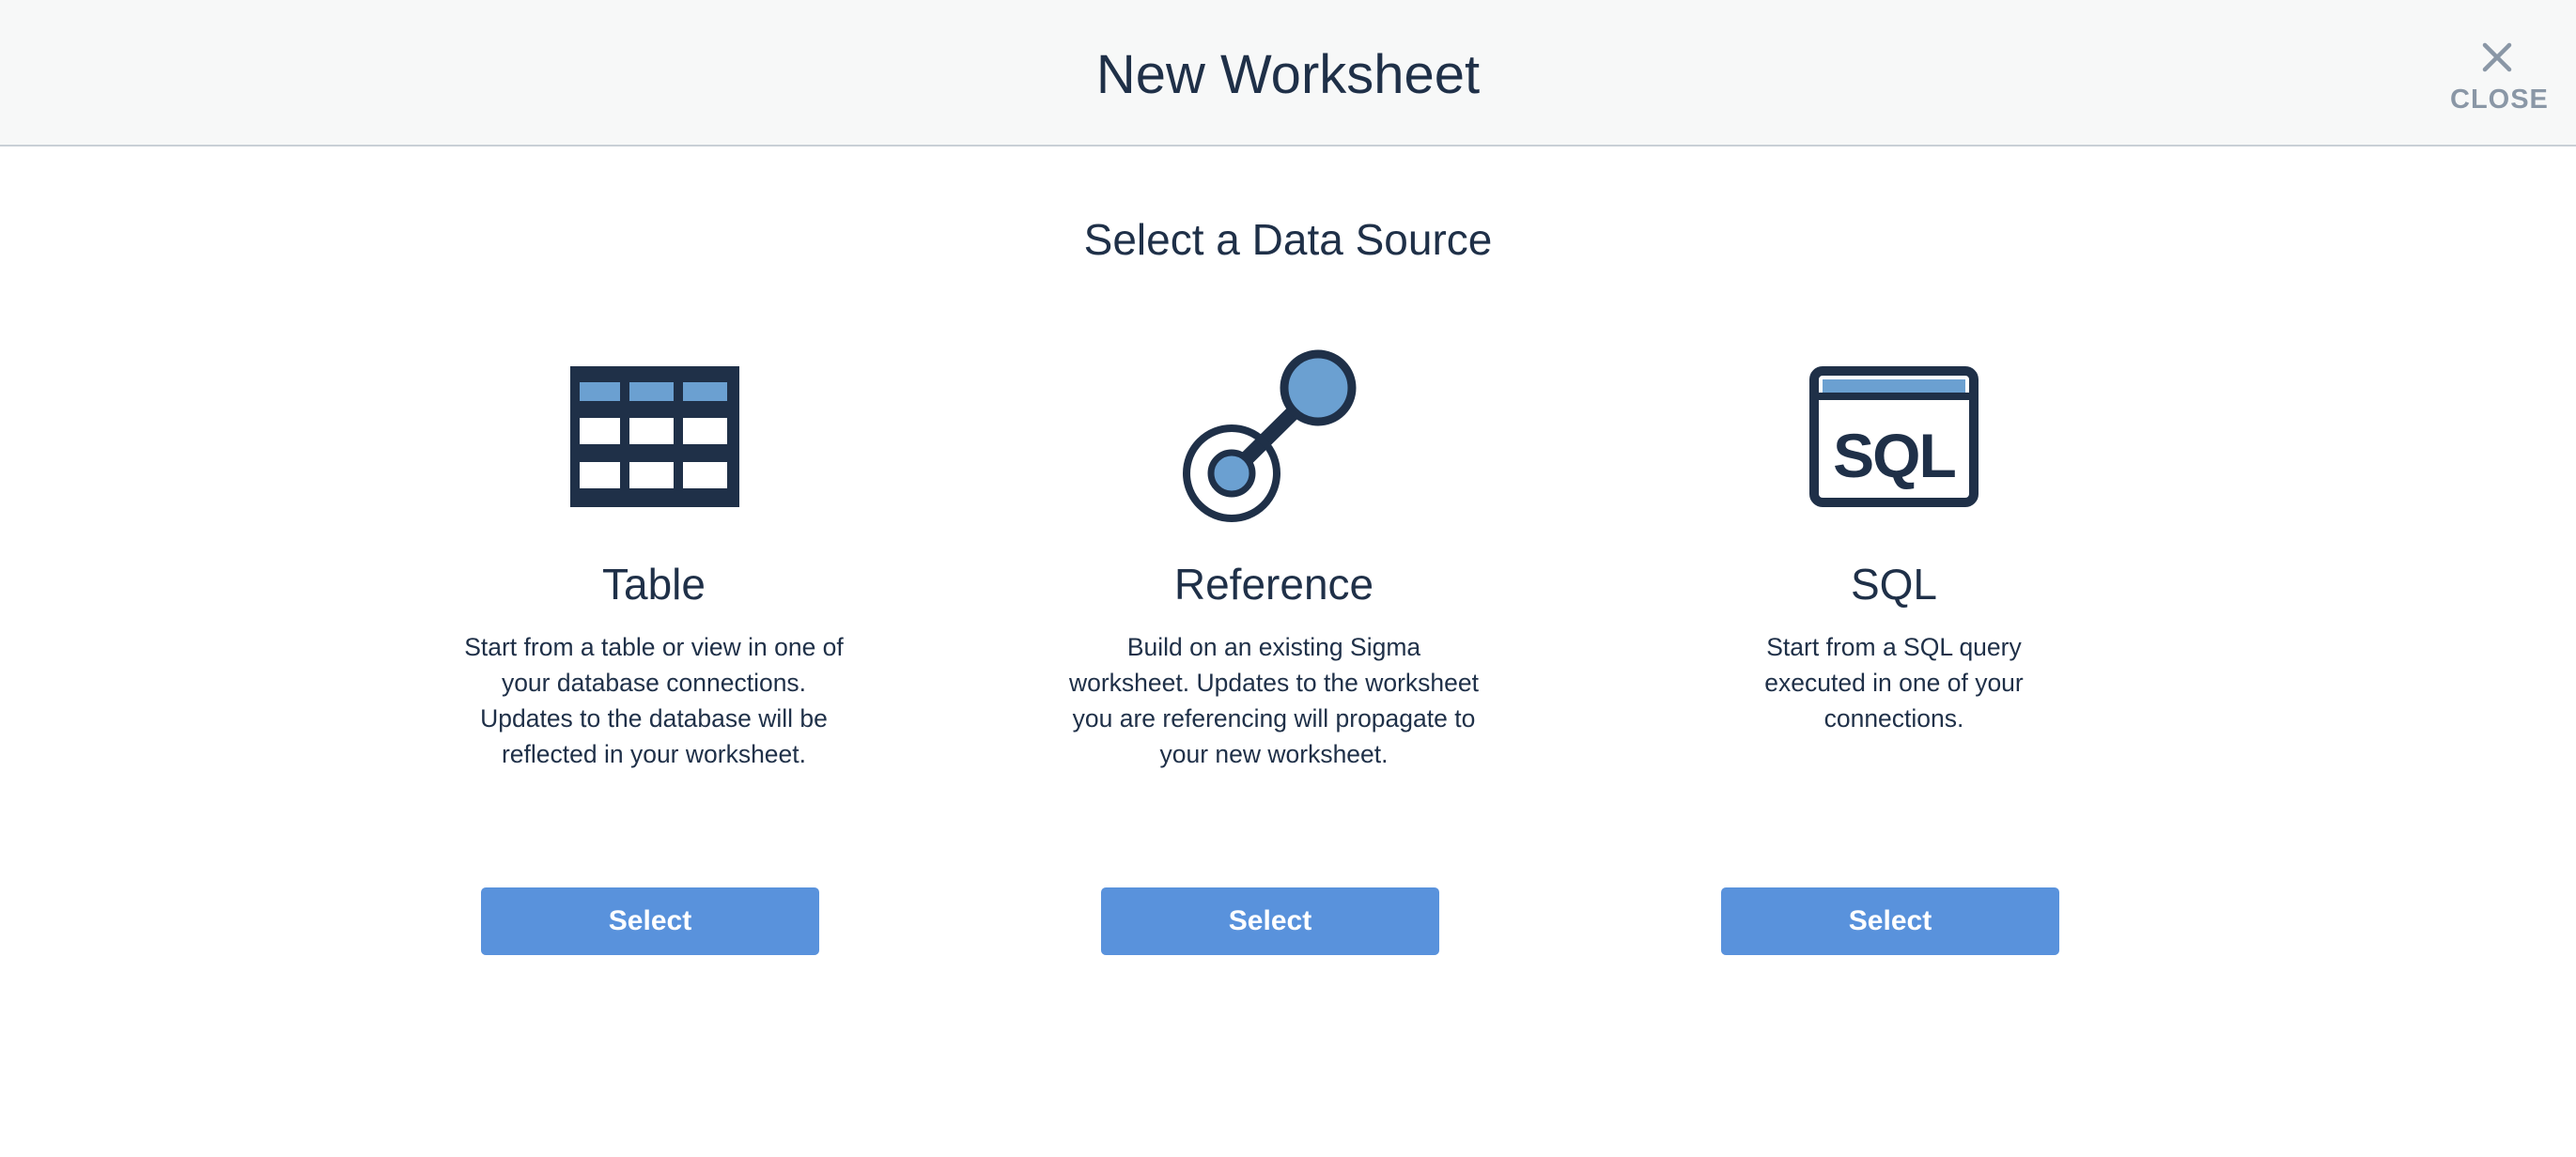  I want to click on modal-header: New Worksheet CLOSE, so click(1288, 74).